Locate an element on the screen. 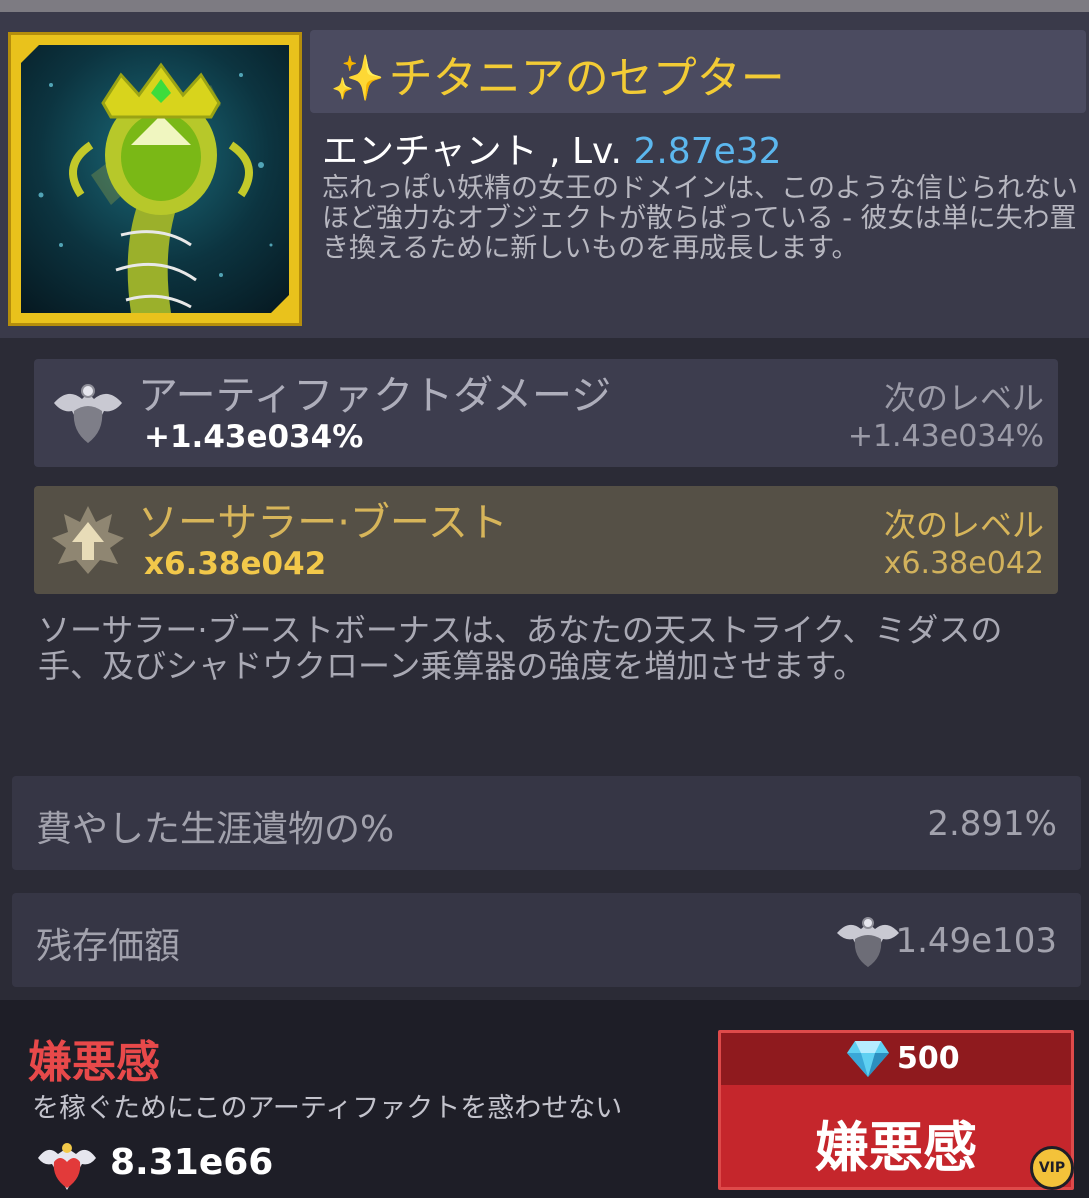 This screenshot has width=1089, height=1198. dislike-title: 嫌悪感 is located at coordinates (94, 1062).